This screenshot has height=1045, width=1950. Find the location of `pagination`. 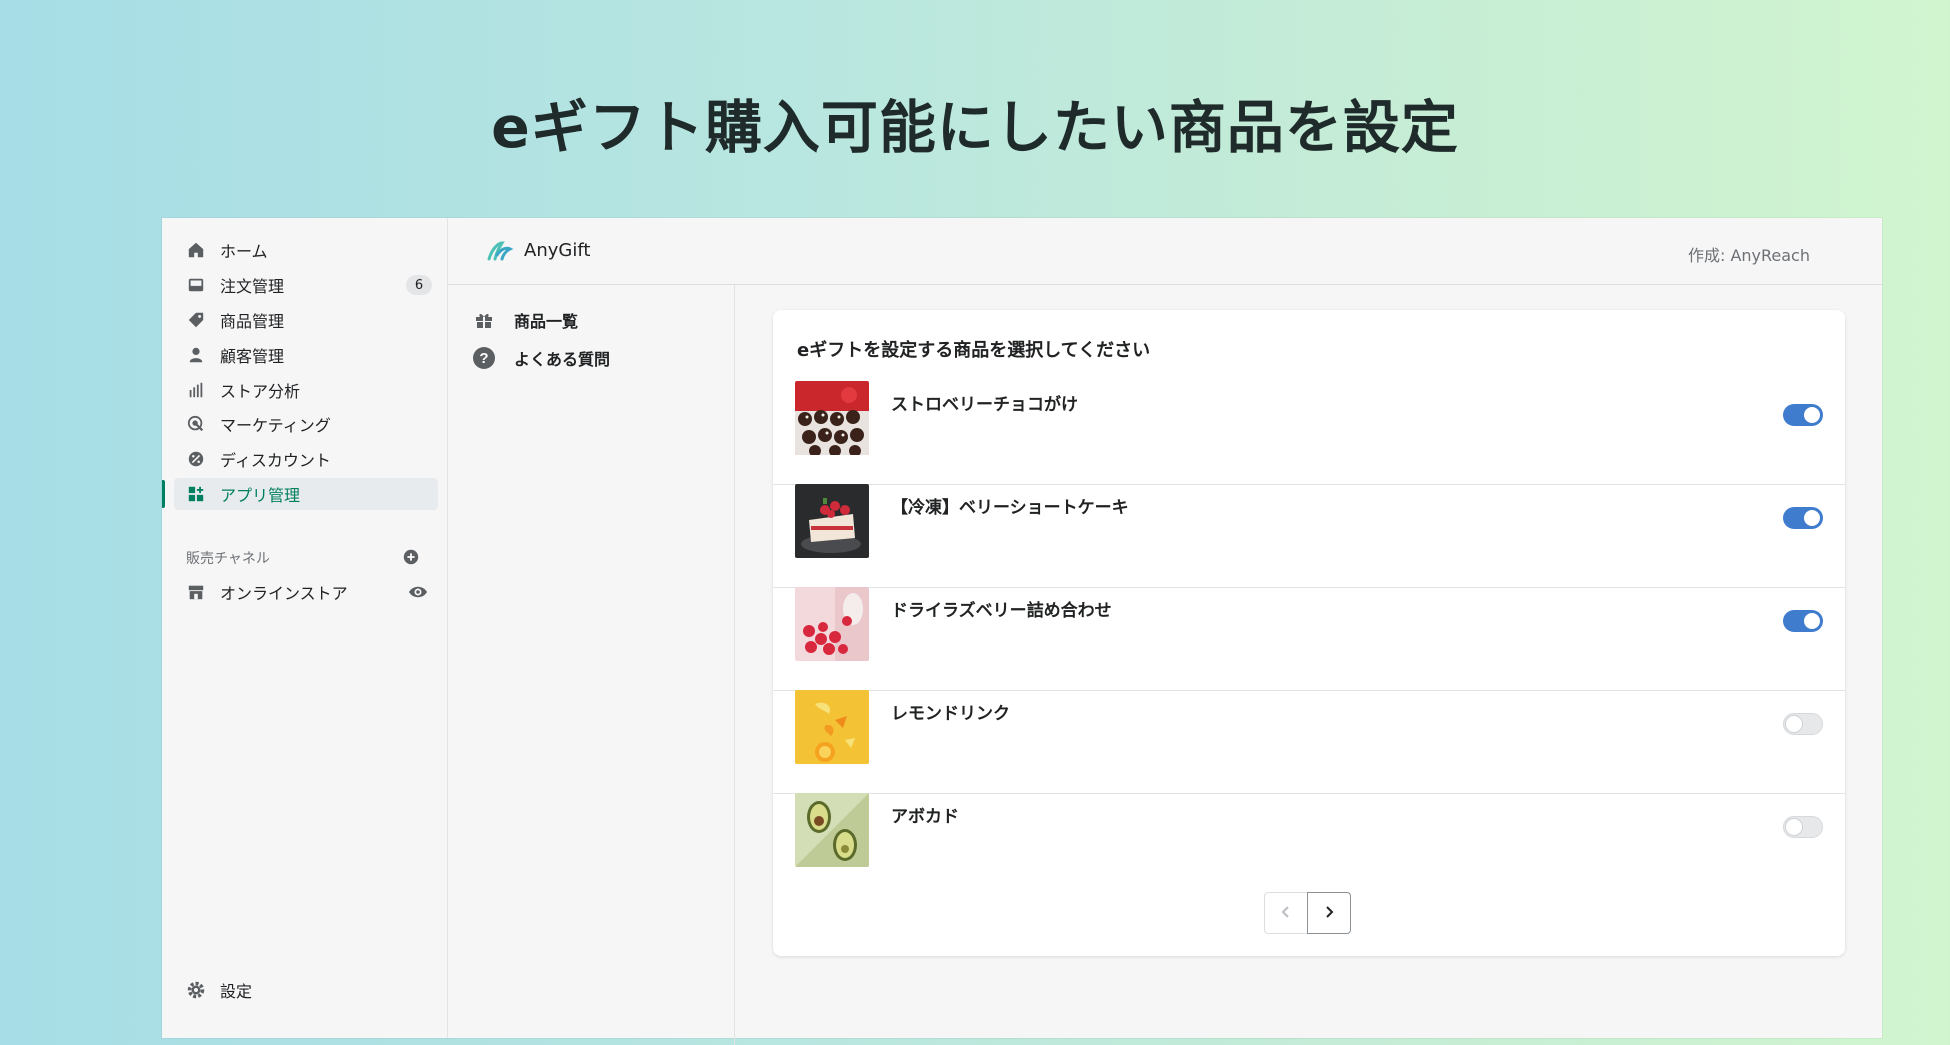

pagination is located at coordinates (1309, 913).